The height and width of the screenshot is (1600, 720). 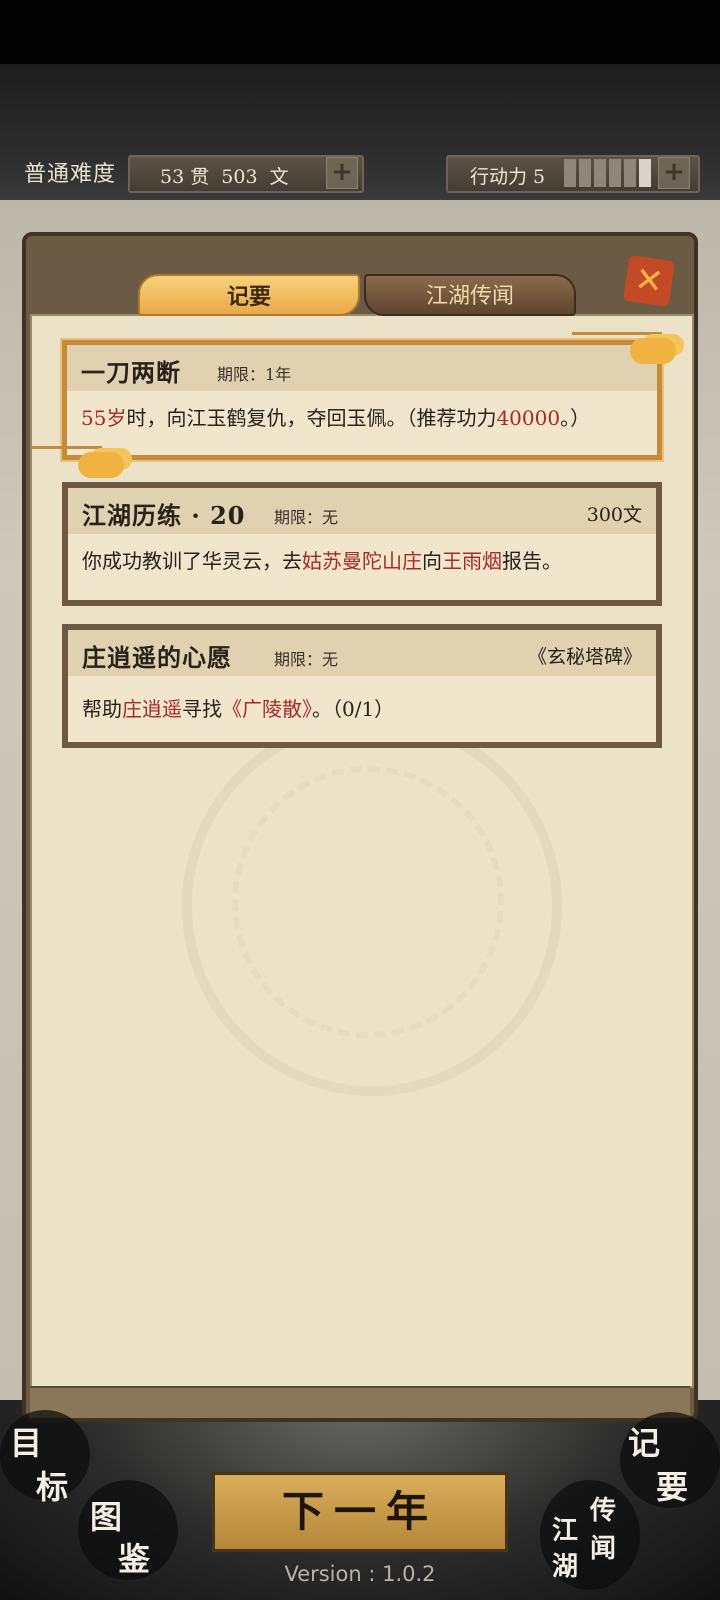 What do you see at coordinates (70, 174) in the screenshot?
I see `difficulty-label: 普通难度` at bounding box center [70, 174].